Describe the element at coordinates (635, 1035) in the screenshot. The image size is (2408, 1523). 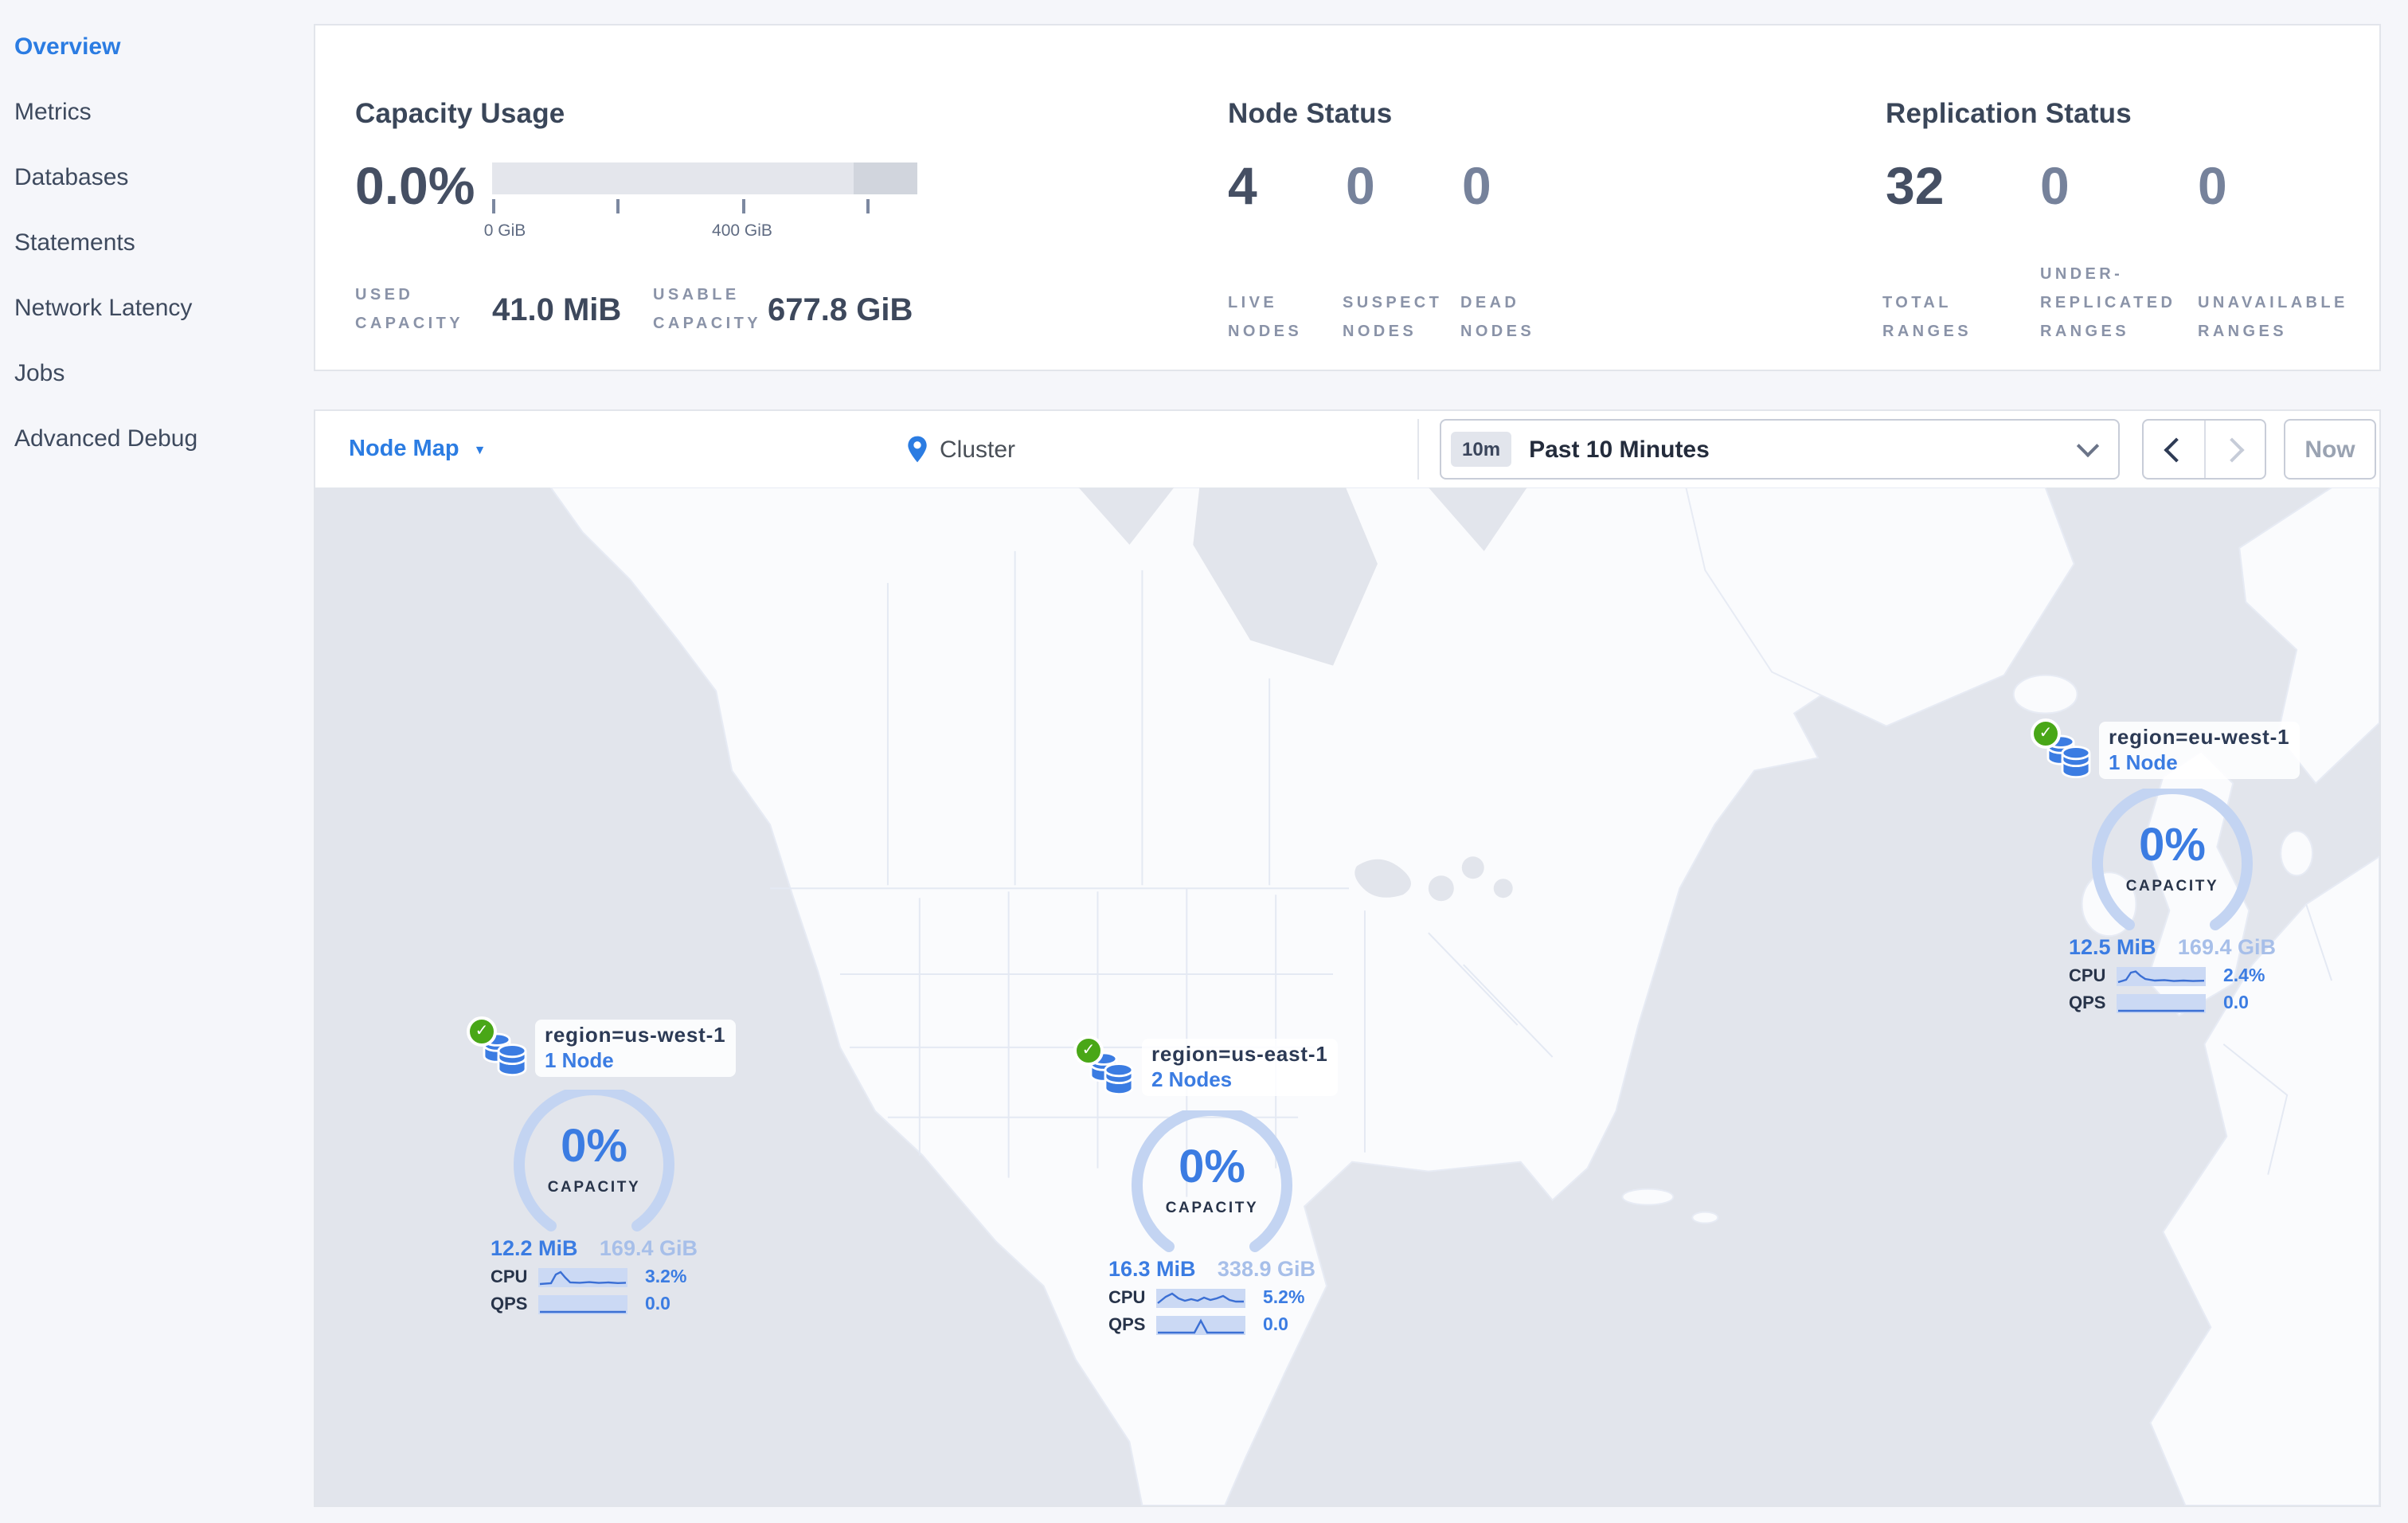
I see `region-title: region=us-west-1` at that location.